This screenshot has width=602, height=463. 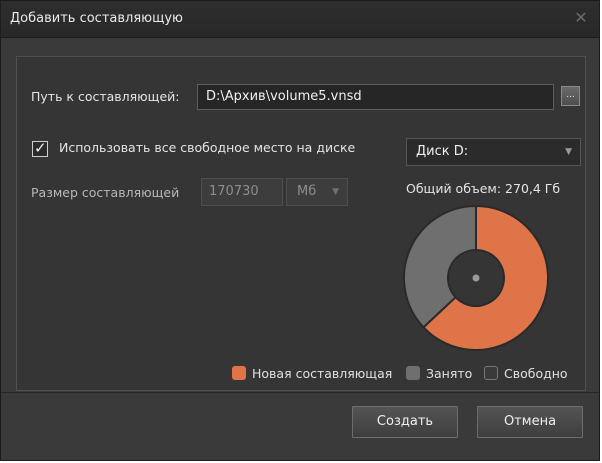 What do you see at coordinates (375, 97) in the screenshot?
I see `path-input: D:\Архив\volume5.vnsd` at bounding box center [375, 97].